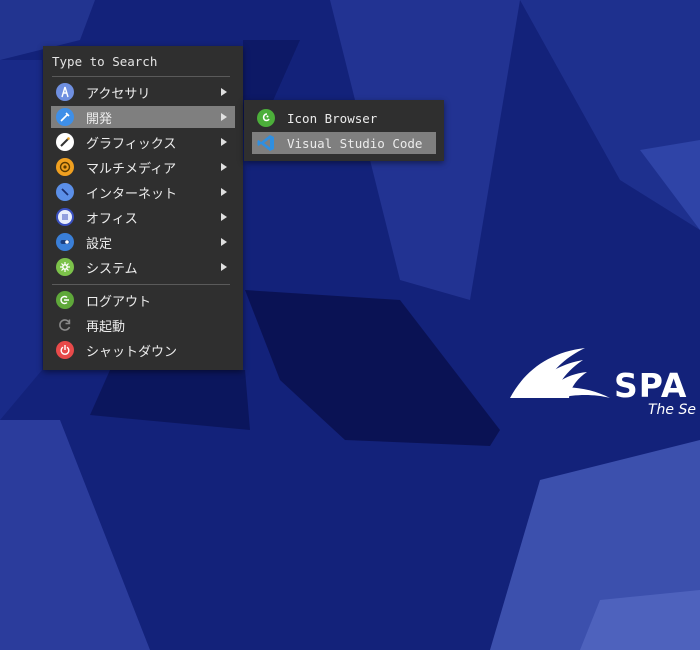  I want to click on icon-browser-icon, so click(266, 118).